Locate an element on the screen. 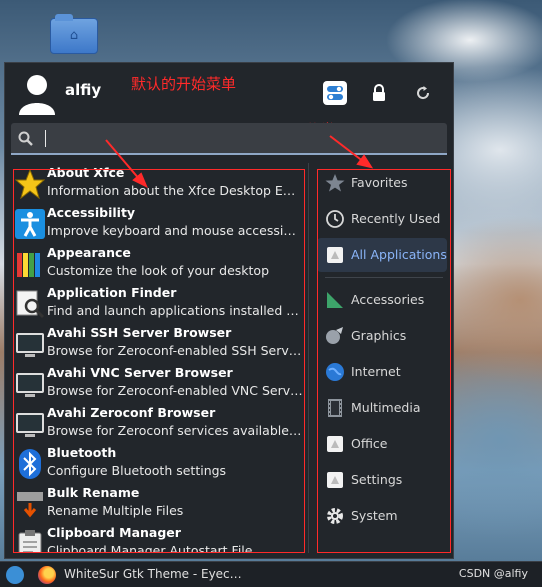 This screenshot has height=587, width=542. category-office: Office is located at coordinates (382, 444).